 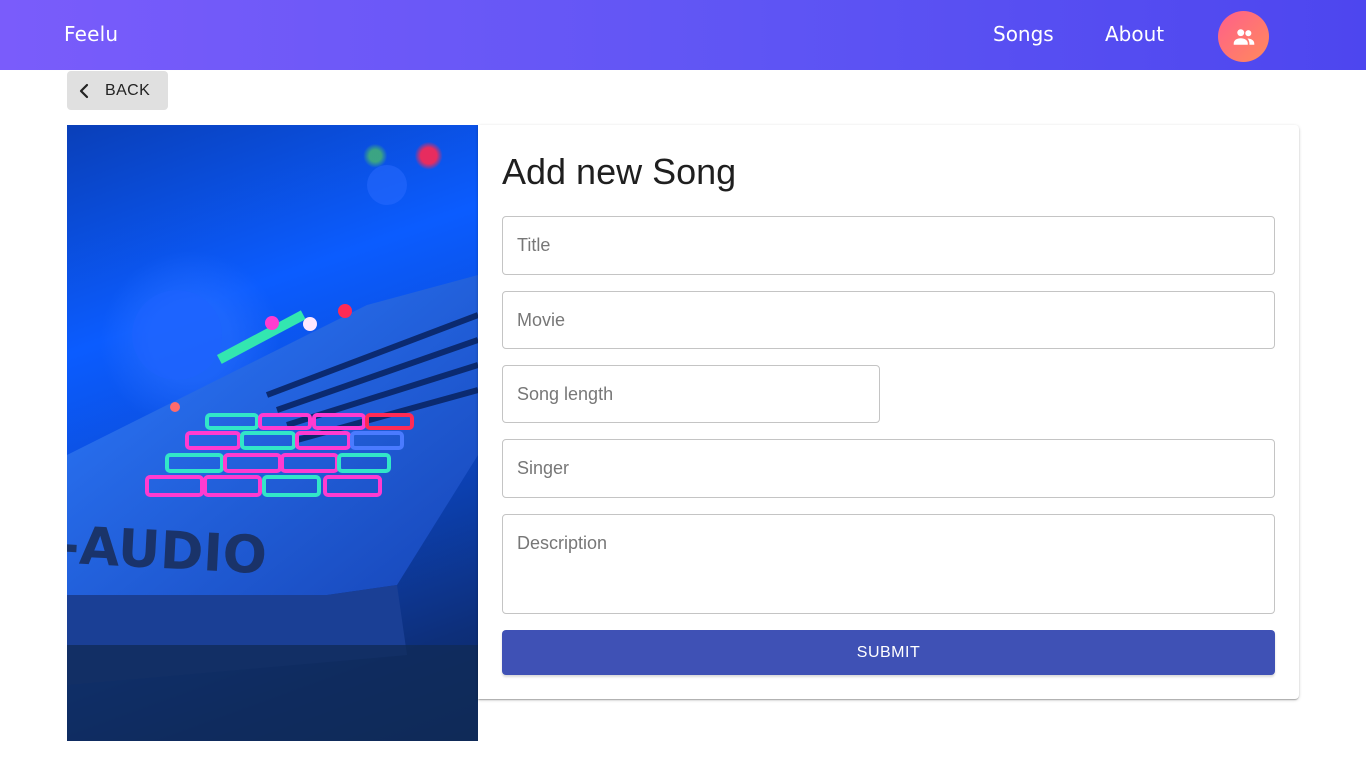 I want to click on song-length-field, so click(x=691, y=394).